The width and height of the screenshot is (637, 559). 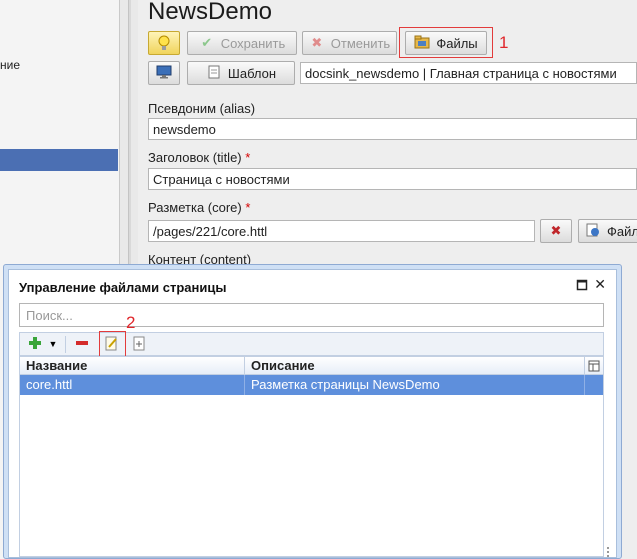 I want to click on add-icon, so click(x=35, y=344).